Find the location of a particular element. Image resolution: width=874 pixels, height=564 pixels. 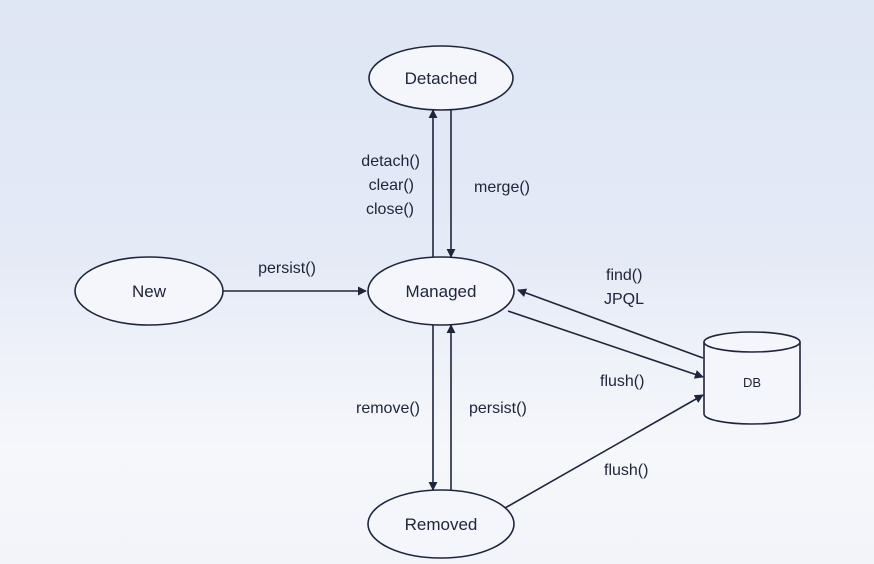

node-removed: Removed is located at coordinates (441, 524).